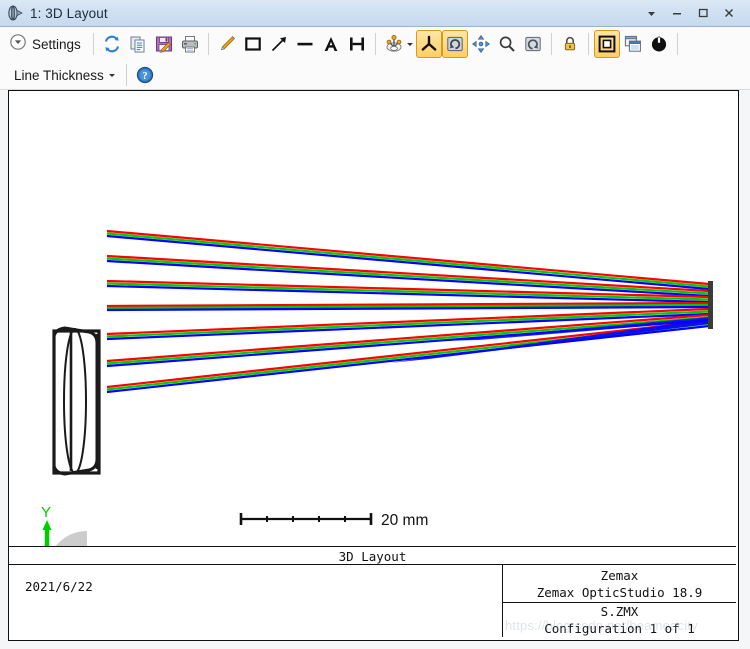  I want to click on line-thickness-chevron-down-icon, so click(111, 75).